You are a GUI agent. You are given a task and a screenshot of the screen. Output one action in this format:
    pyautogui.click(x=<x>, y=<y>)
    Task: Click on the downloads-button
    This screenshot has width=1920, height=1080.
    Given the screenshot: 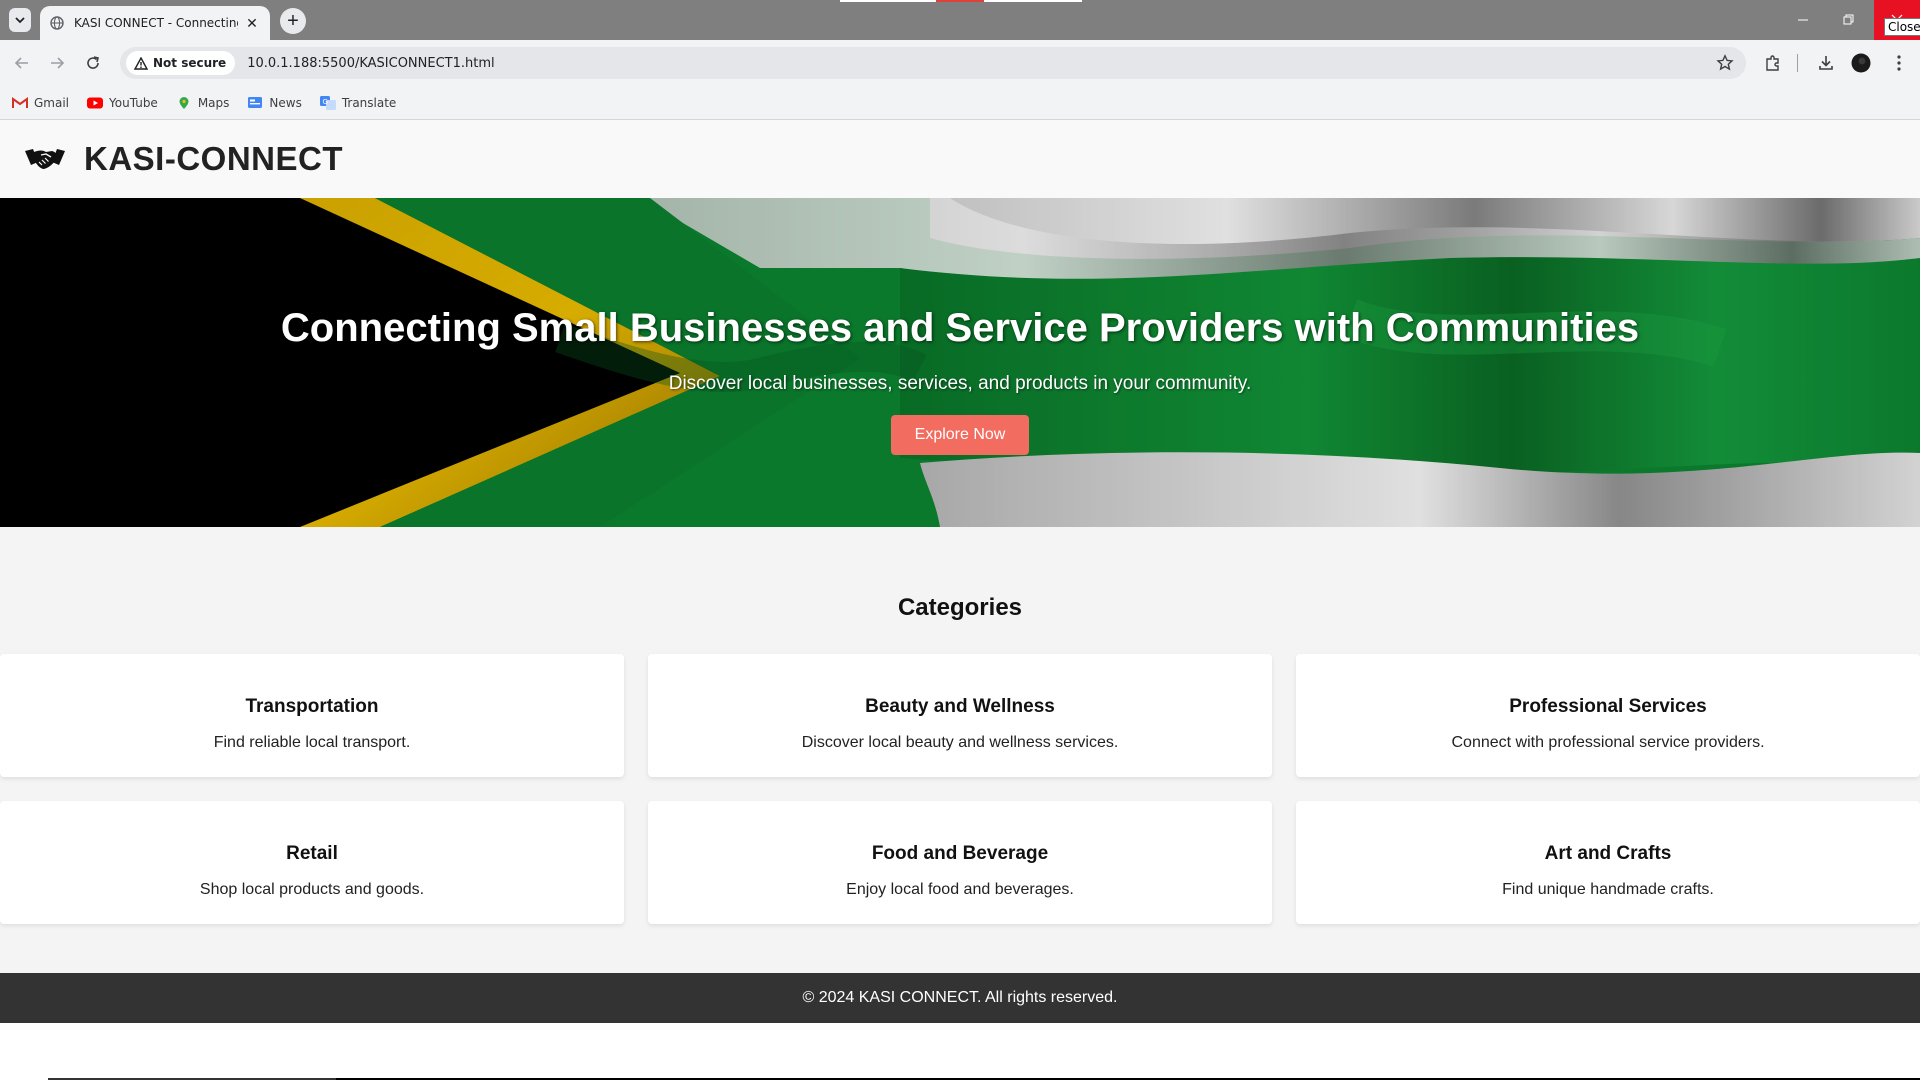 What is the action you would take?
    pyautogui.click(x=1826, y=63)
    